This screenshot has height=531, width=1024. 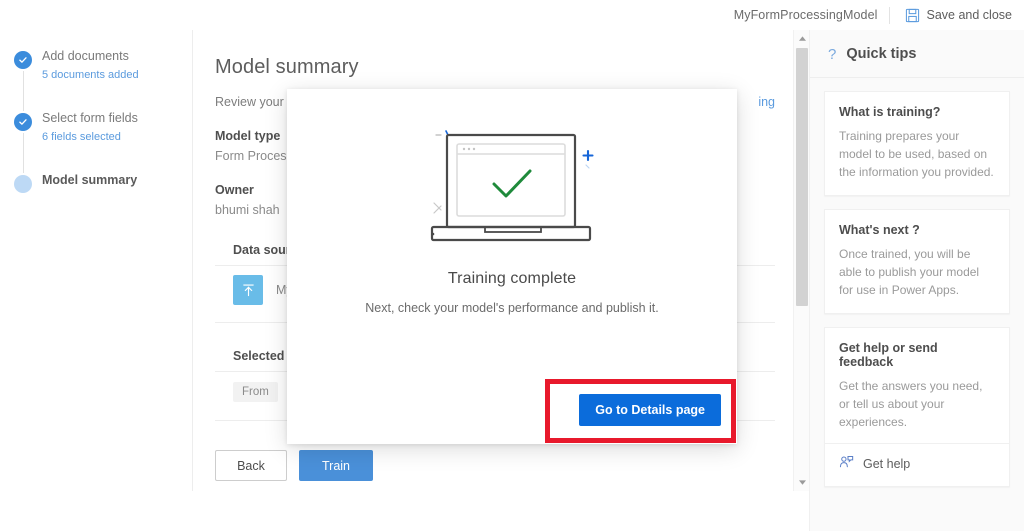 I want to click on tip-card-heading: Get help or send feedback, so click(x=888, y=355).